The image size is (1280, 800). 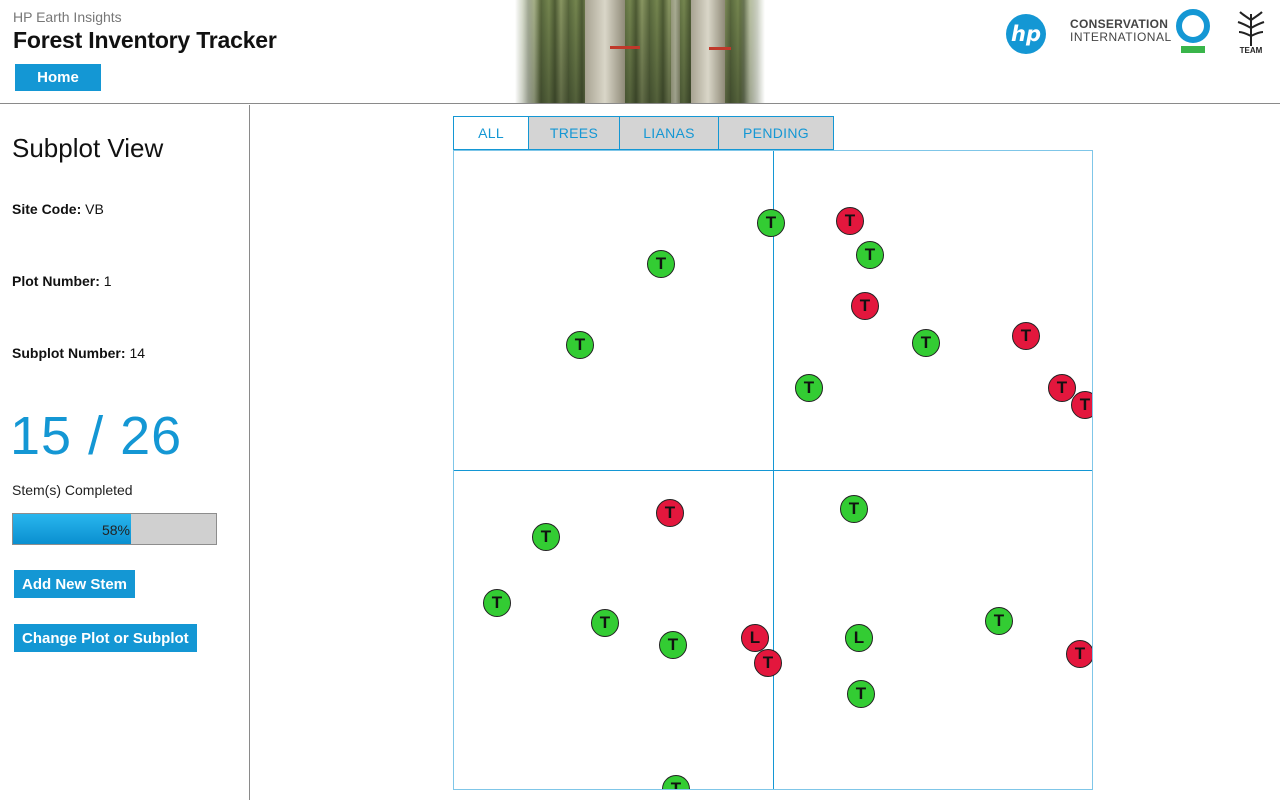 I want to click on app-subtitle: HP Earth Insights, so click(x=67, y=17).